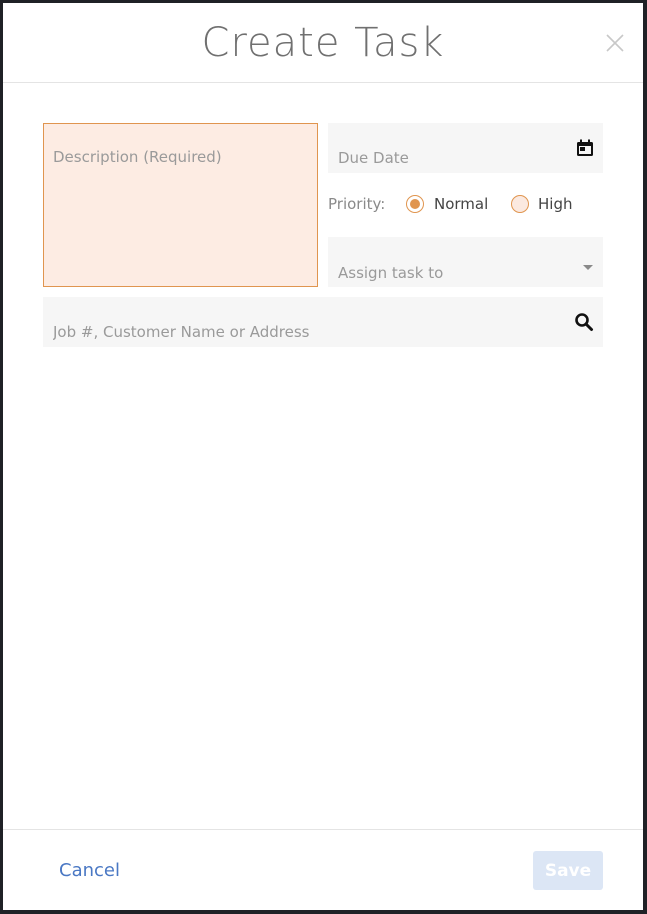  Describe the element at coordinates (450, 158) in the screenshot. I see `due-date-input` at that location.